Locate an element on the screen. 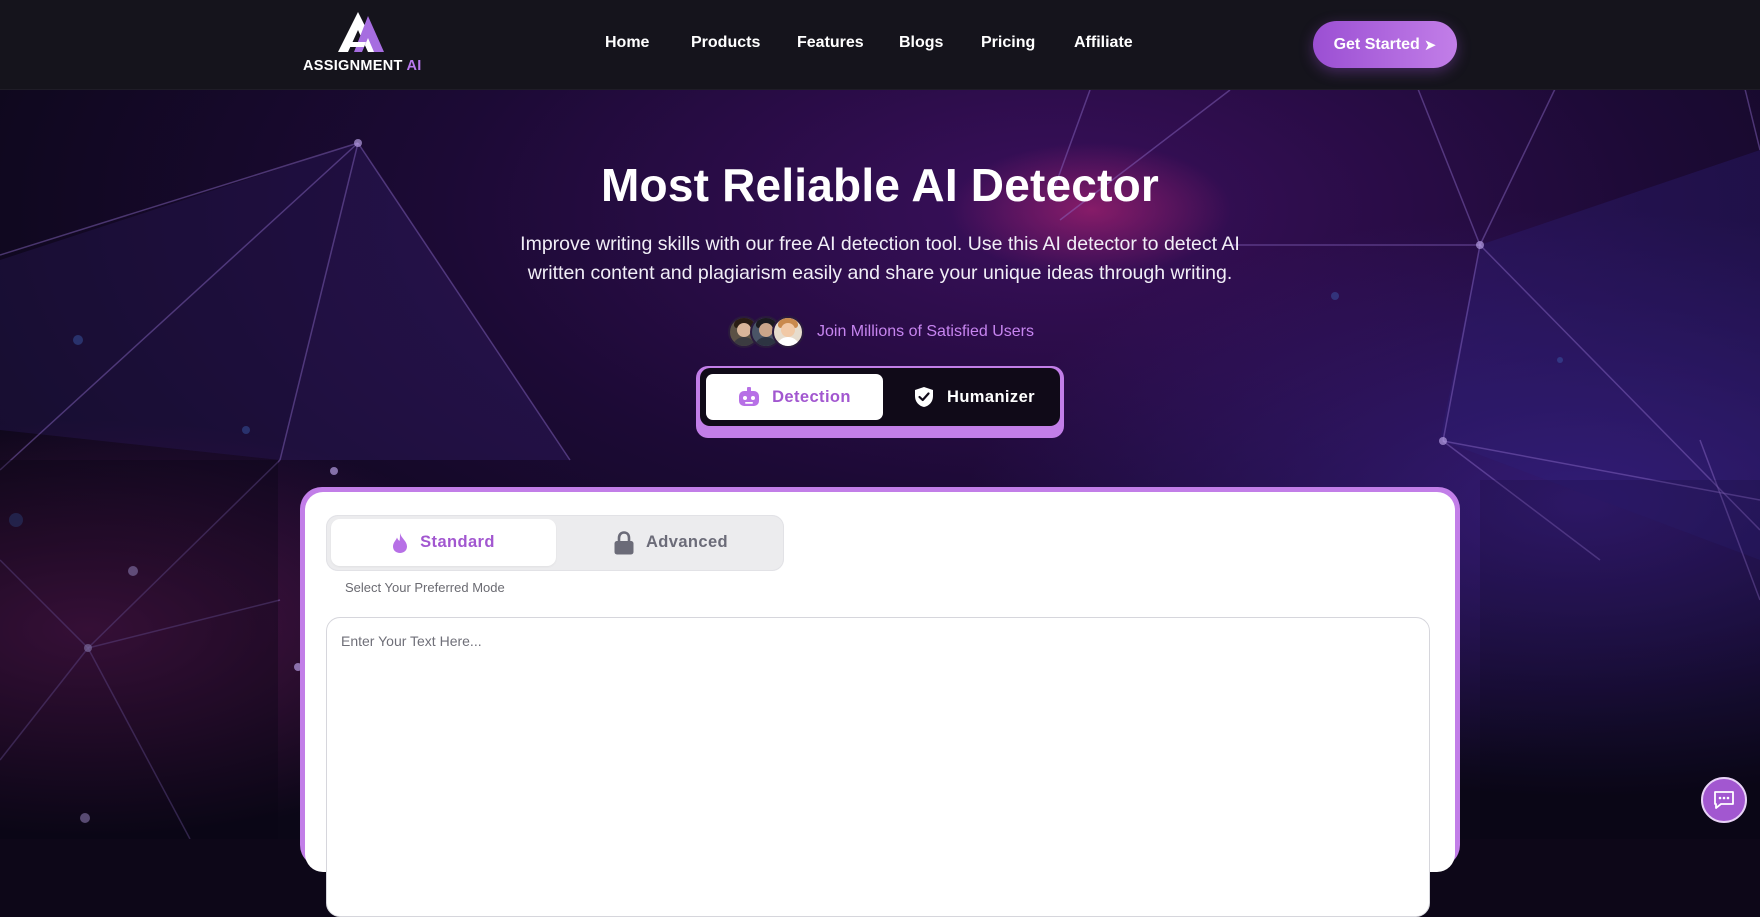  logo-name: ASSIGNMENT is located at coordinates (353, 66).